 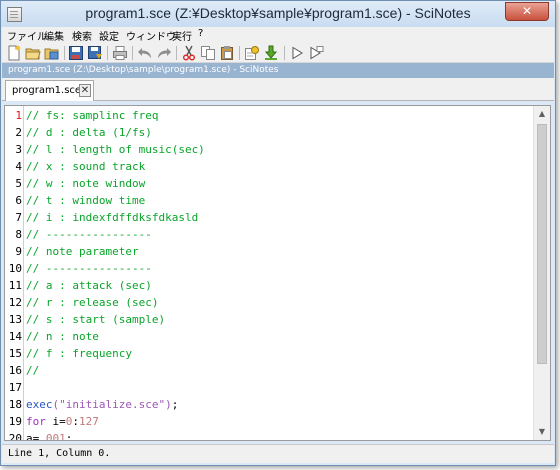 What do you see at coordinates (316, 53) in the screenshot?
I see `execute-options-icon` at bounding box center [316, 53].